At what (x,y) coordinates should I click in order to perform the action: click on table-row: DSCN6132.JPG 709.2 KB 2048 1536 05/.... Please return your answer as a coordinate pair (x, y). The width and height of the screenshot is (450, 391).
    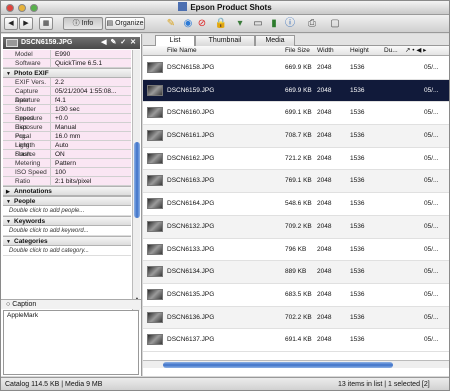
    Looking at the image, I should click on (296, 227).